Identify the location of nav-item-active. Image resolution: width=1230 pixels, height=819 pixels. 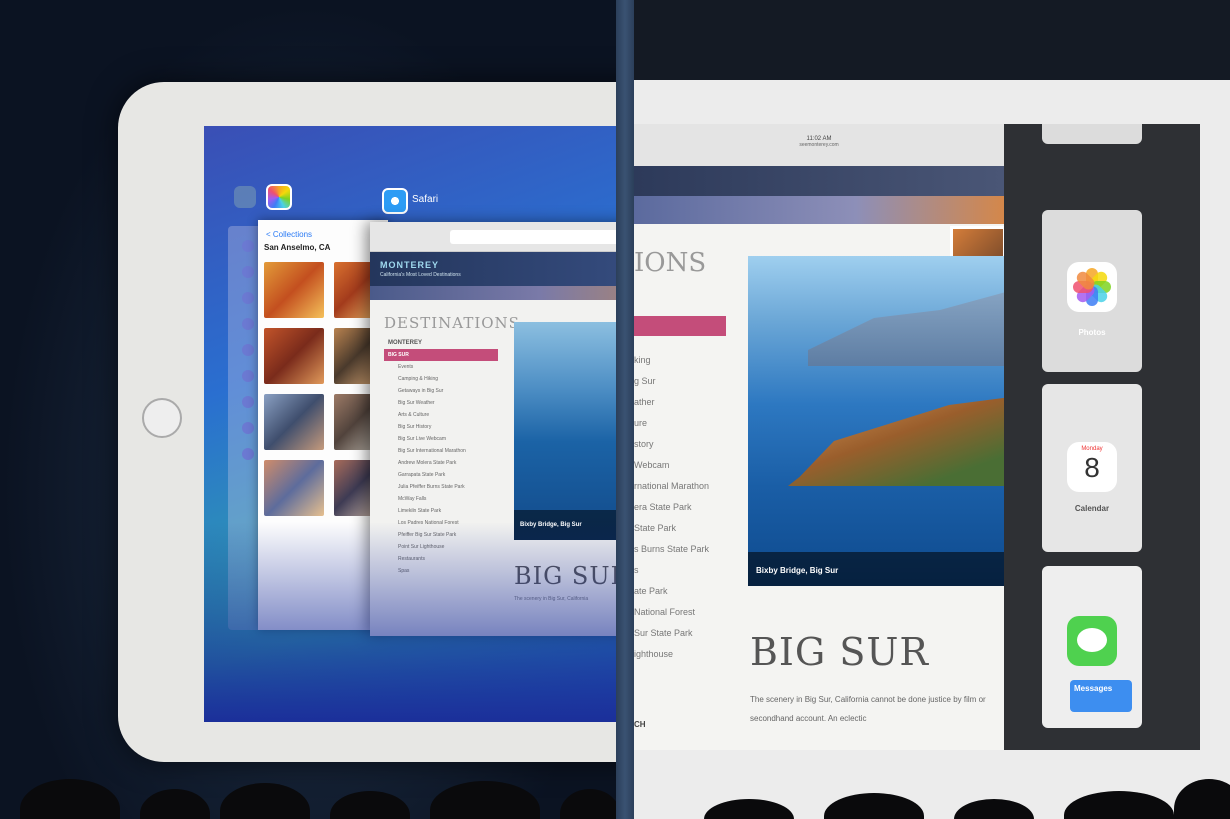
(680, 326).